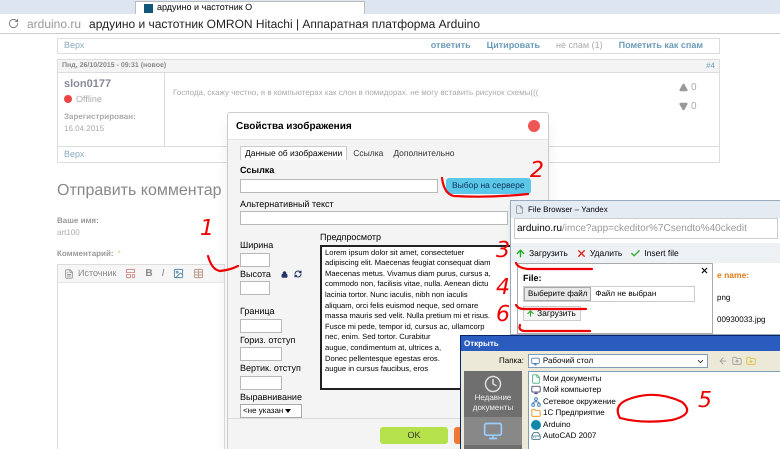  What do you see at coordinates (536, 425) in the screenshot?
I see `app-logo-icon` at bounding box center [536, 425].